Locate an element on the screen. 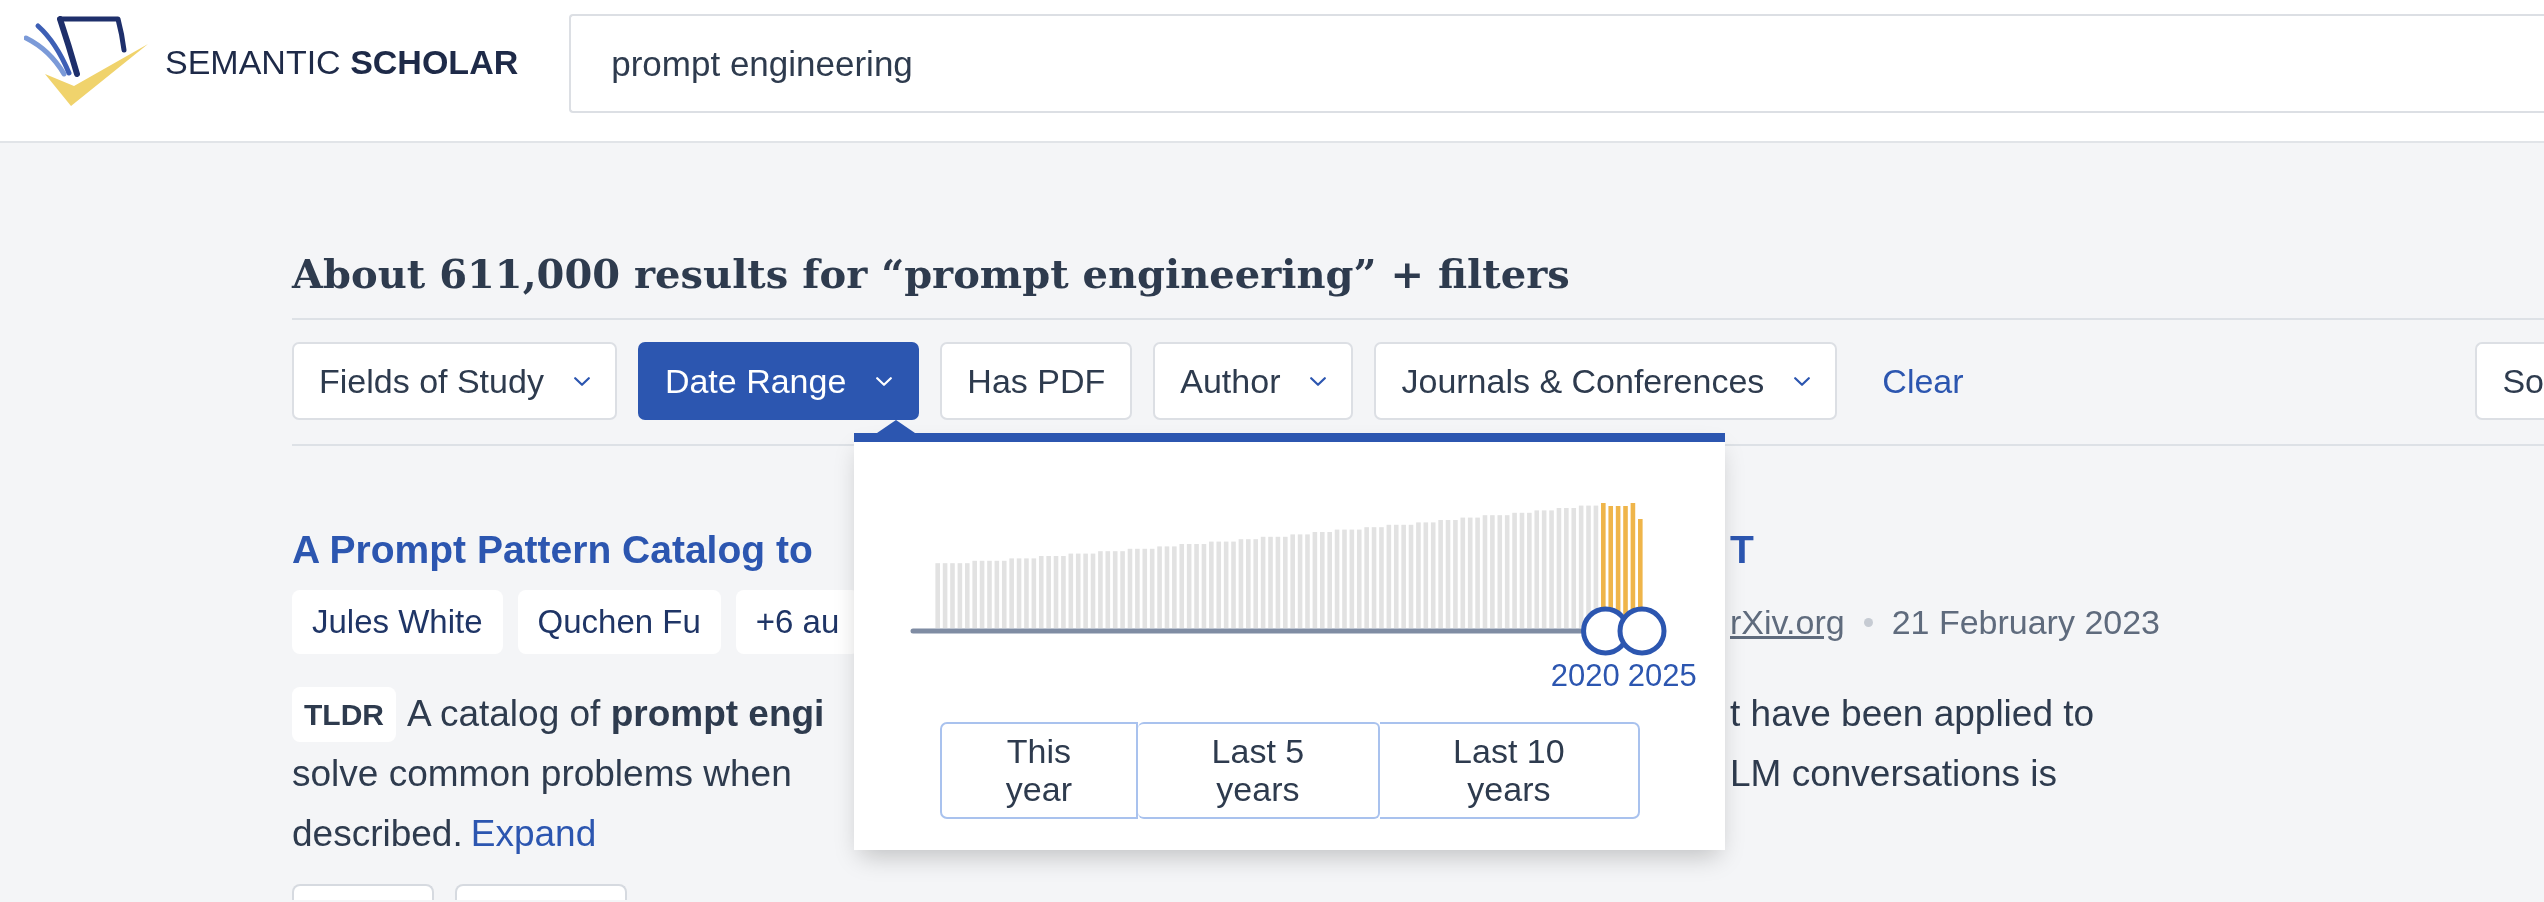 The image size is (2544, 902). date-preset-button: Last 10 years is located at coordinates (1509, 770).